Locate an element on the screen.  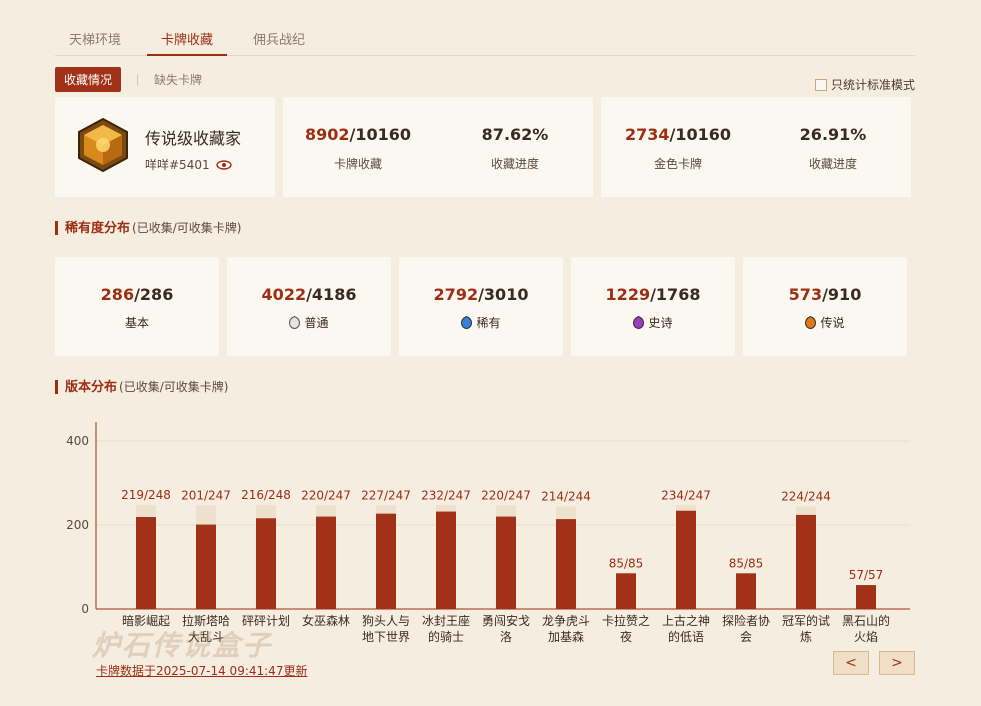
rarity-epic-have: 1229 is located at coordinates (628, 294).